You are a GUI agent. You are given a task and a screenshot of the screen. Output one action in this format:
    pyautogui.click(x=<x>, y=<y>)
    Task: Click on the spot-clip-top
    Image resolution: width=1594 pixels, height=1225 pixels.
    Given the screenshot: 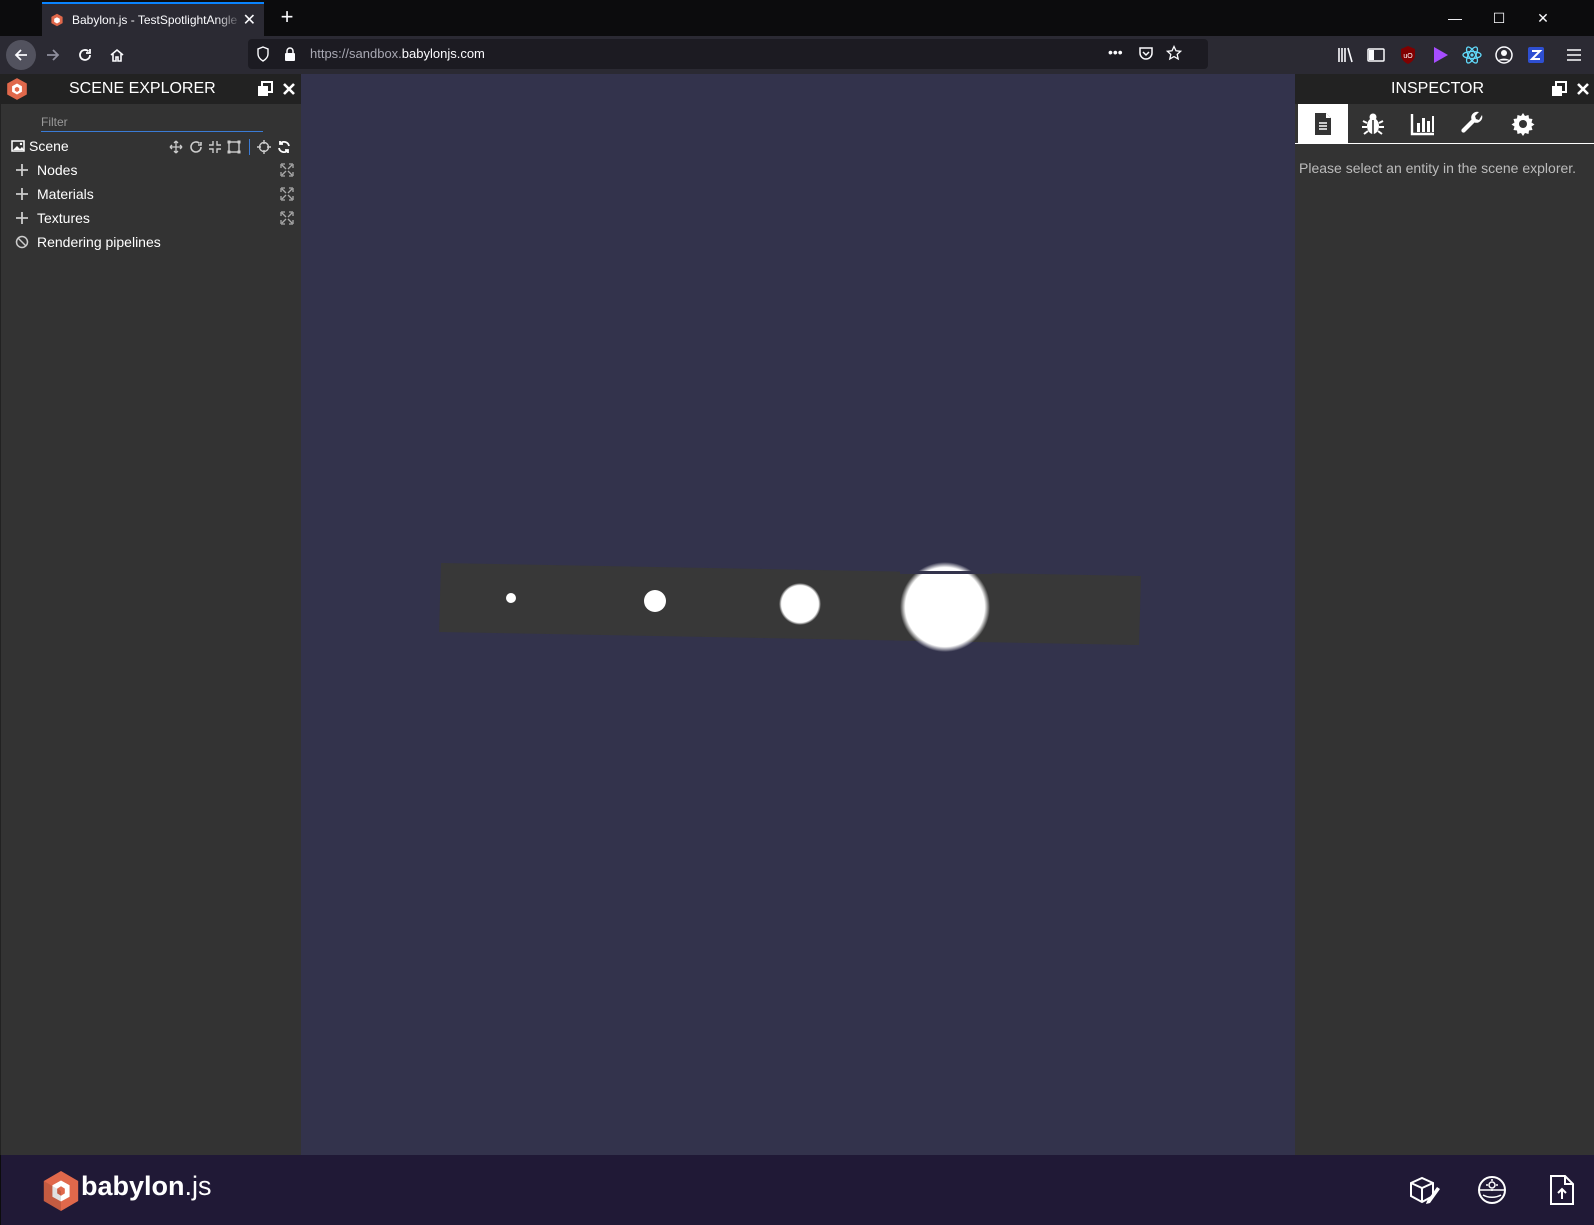 What is the action you would take?
    pyautogui.click(x=946, y=572)
    